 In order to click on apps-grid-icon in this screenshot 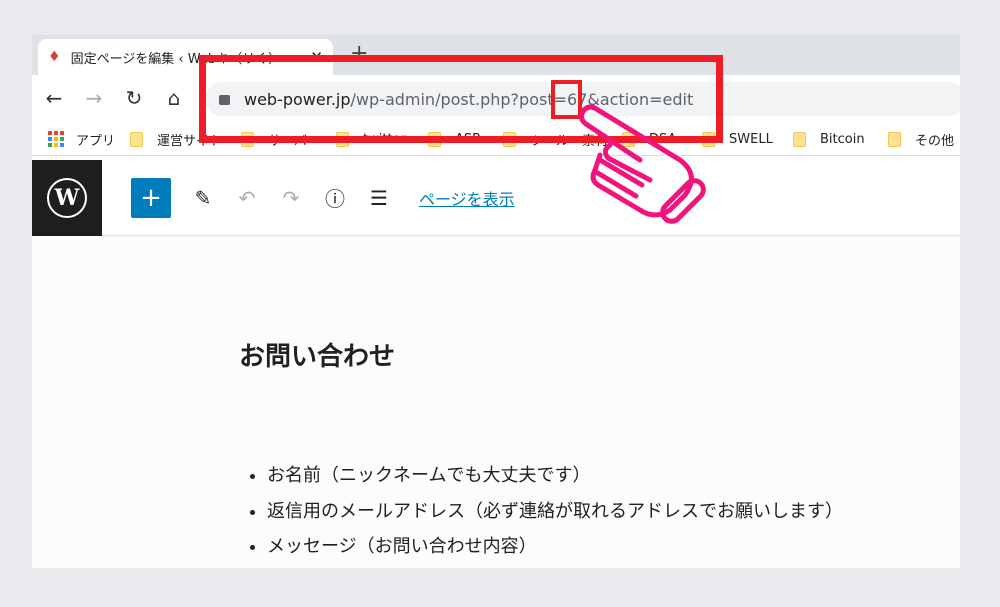, I will do `click(56, 139)`.